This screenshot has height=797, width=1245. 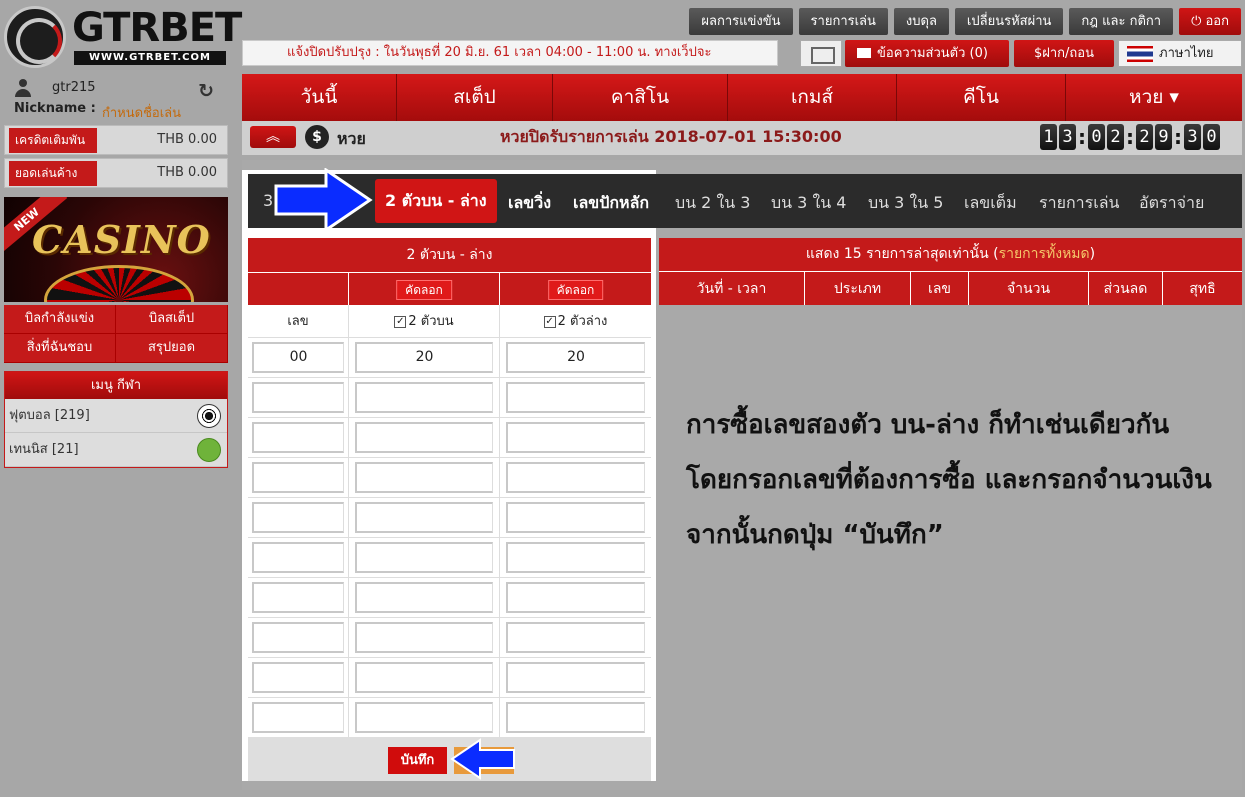 I want to click on nav-lottery: หวย ▾, so click(x=1154, y=97).